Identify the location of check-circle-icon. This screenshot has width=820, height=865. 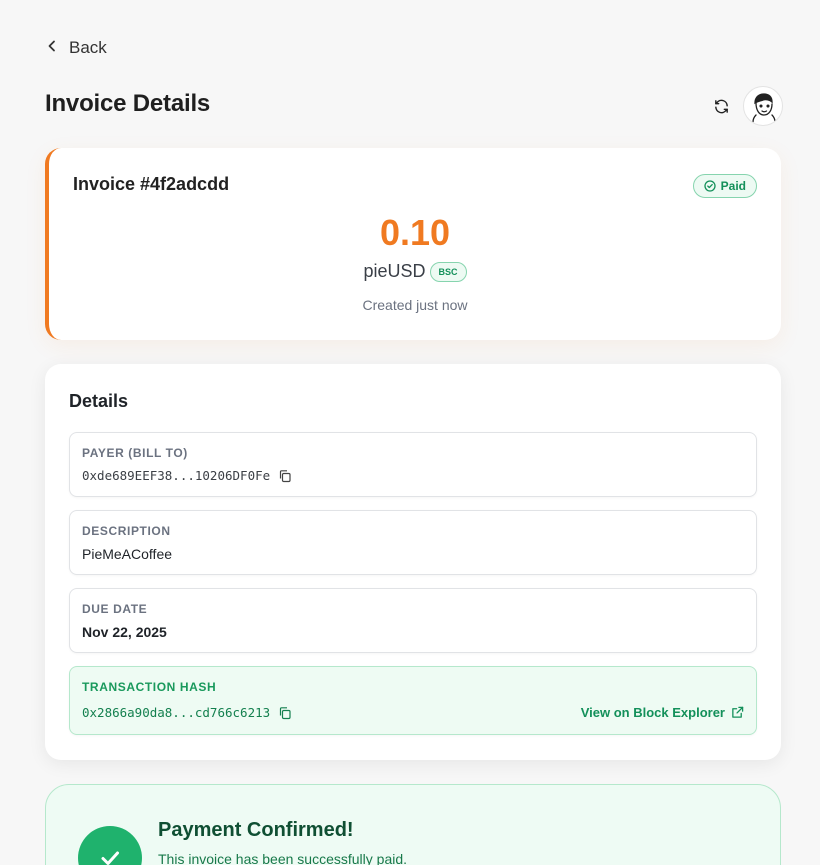
(710, 186).